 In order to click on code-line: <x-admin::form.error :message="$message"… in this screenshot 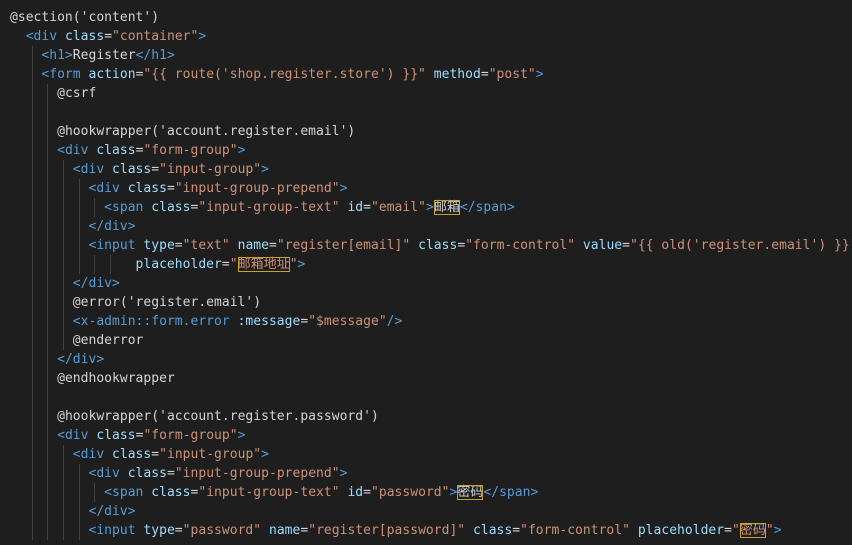, I will do `click(431, 321)`.